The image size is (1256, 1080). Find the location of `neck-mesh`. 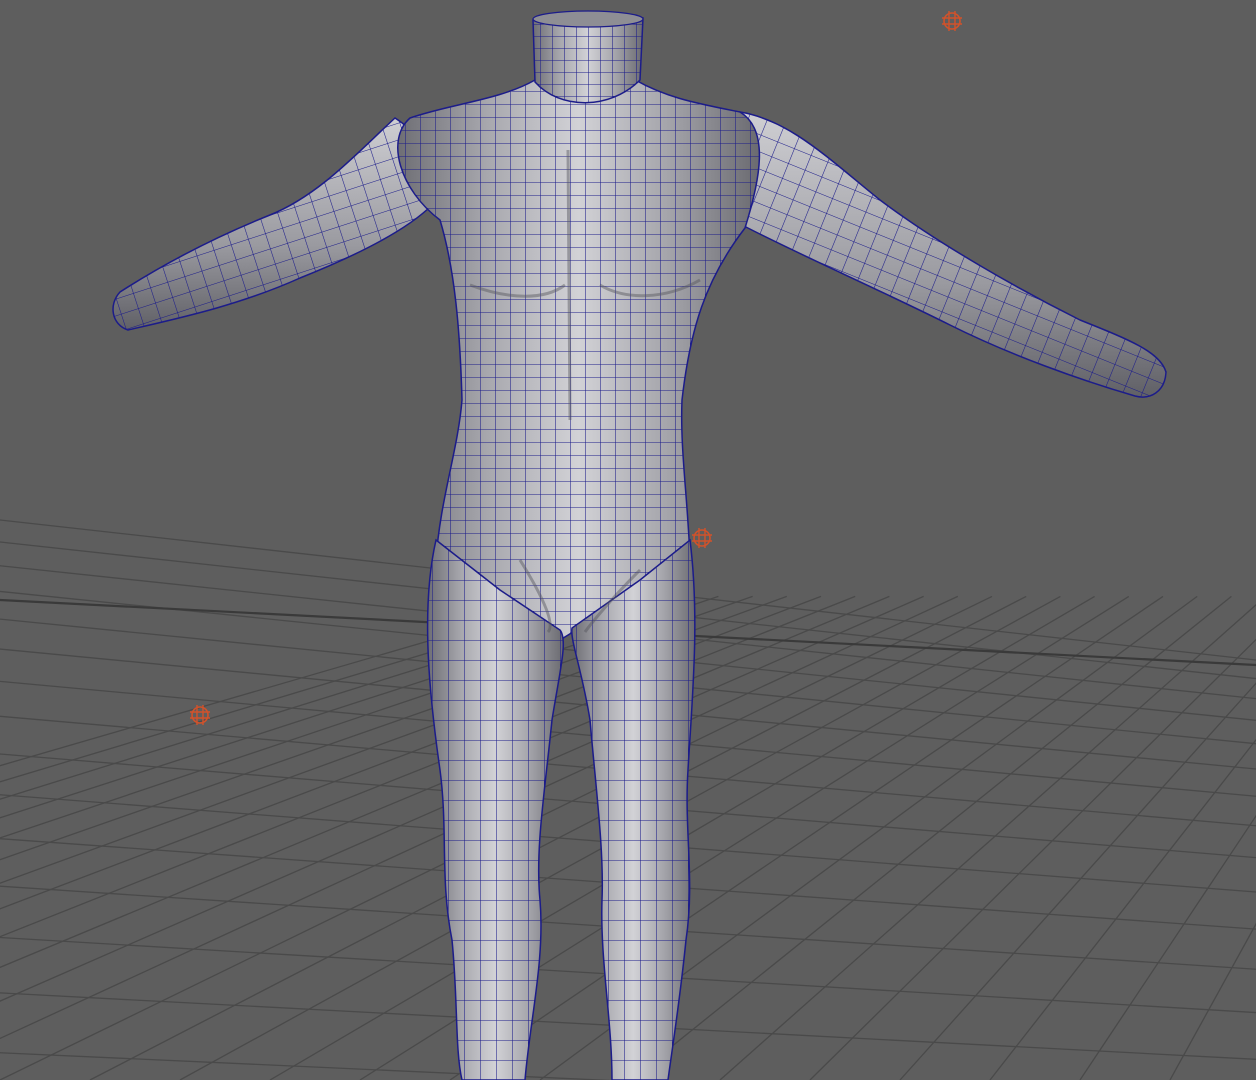

neck-mesh is located at coordinates (588, 57).